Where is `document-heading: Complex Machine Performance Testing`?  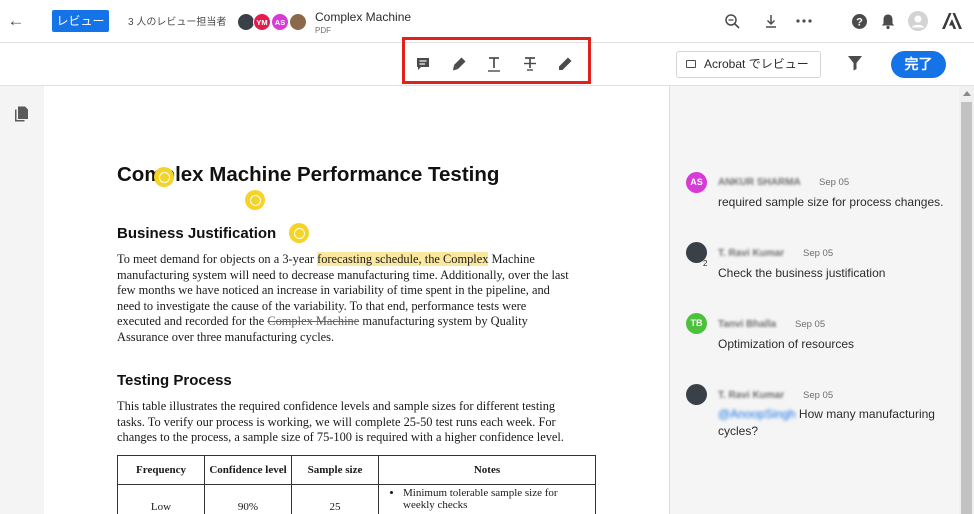
document-heading: Complex Machine Performance Testing is located at coordinates (308, 174).